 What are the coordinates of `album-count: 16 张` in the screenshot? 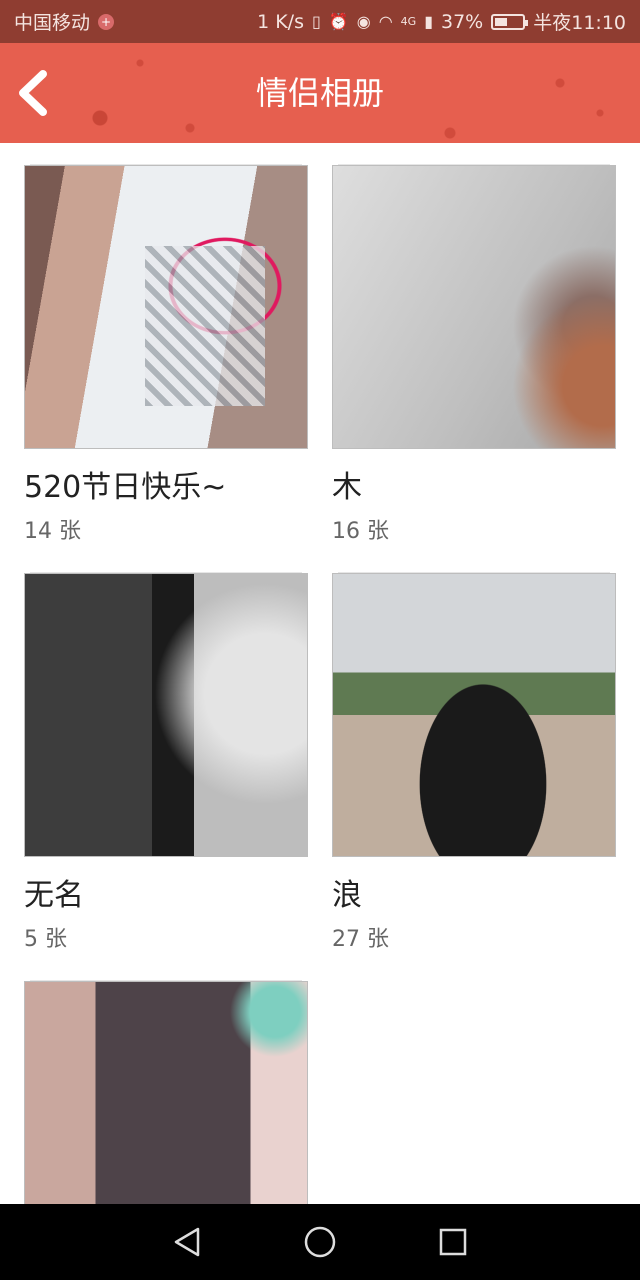 It's located at (360, 531).